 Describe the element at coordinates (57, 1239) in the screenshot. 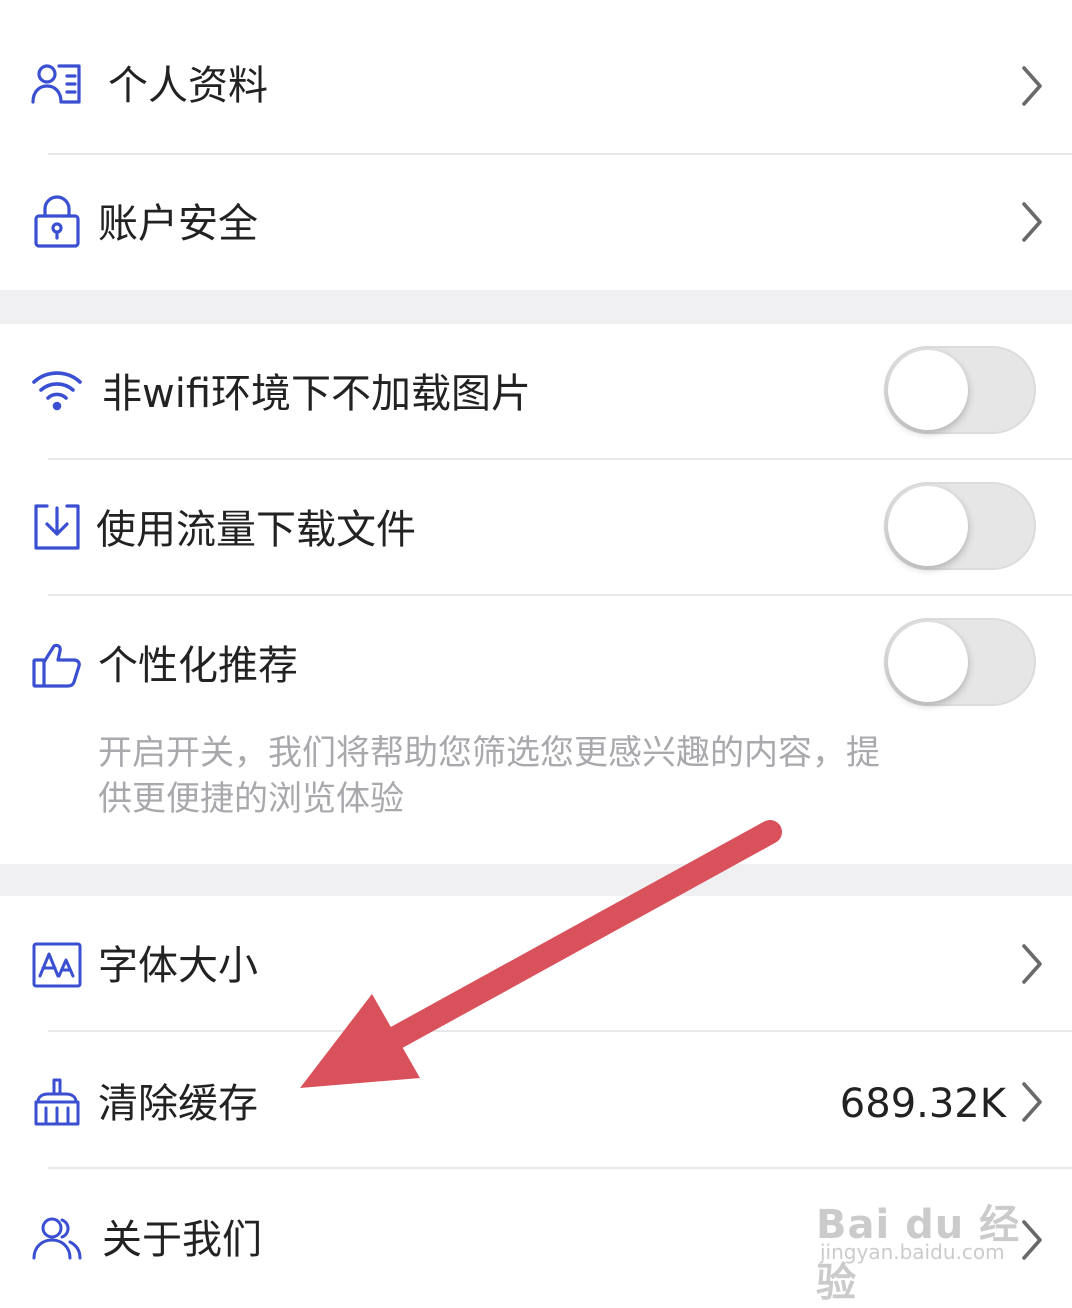

I see `group-users-icon` at that location.